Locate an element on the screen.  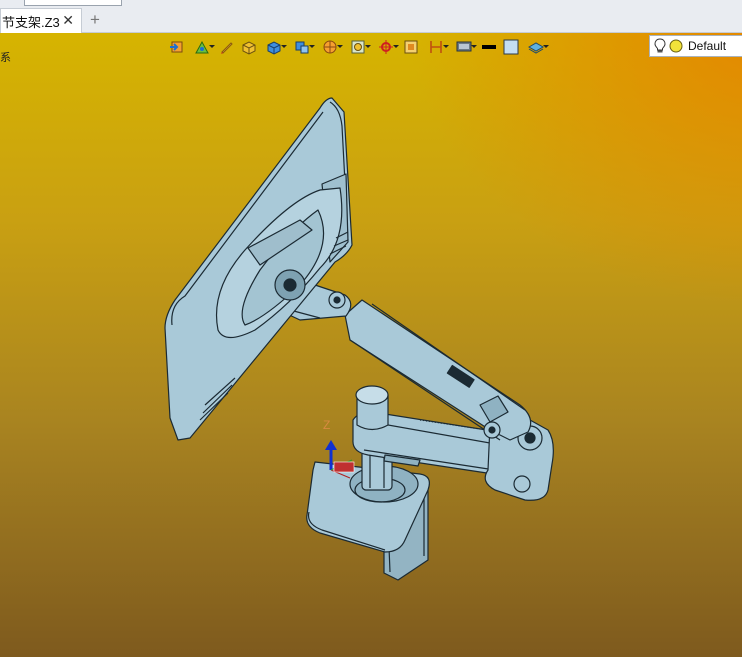
top-pivot-cap is located at coordinates (372, 408).